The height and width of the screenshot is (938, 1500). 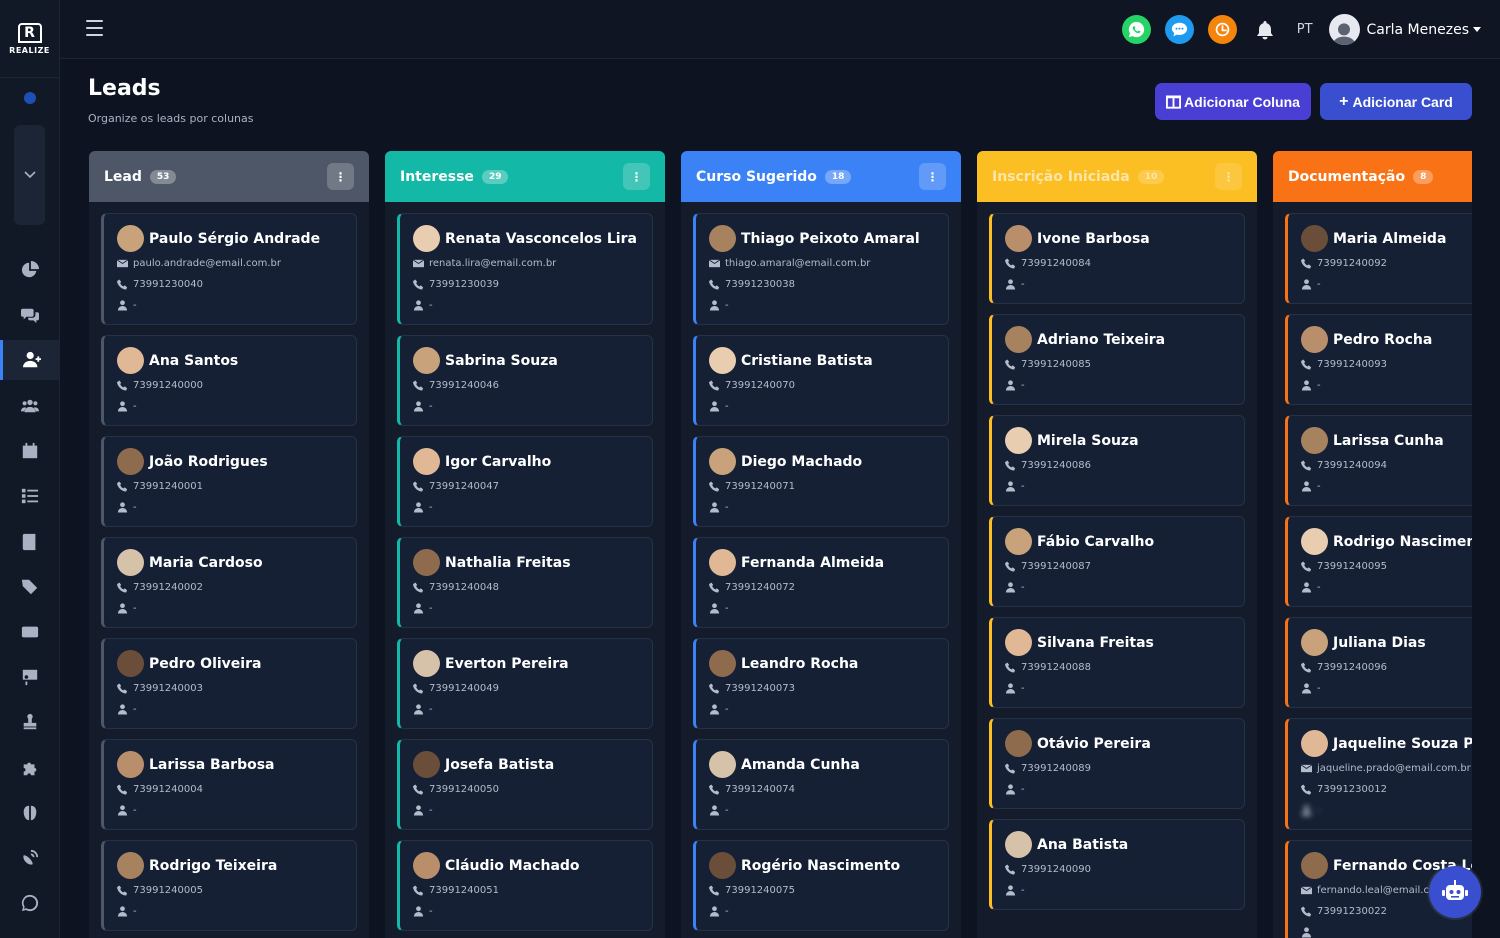 I want to click on sidebar: R REALIZE, so click(x=30, y=469).